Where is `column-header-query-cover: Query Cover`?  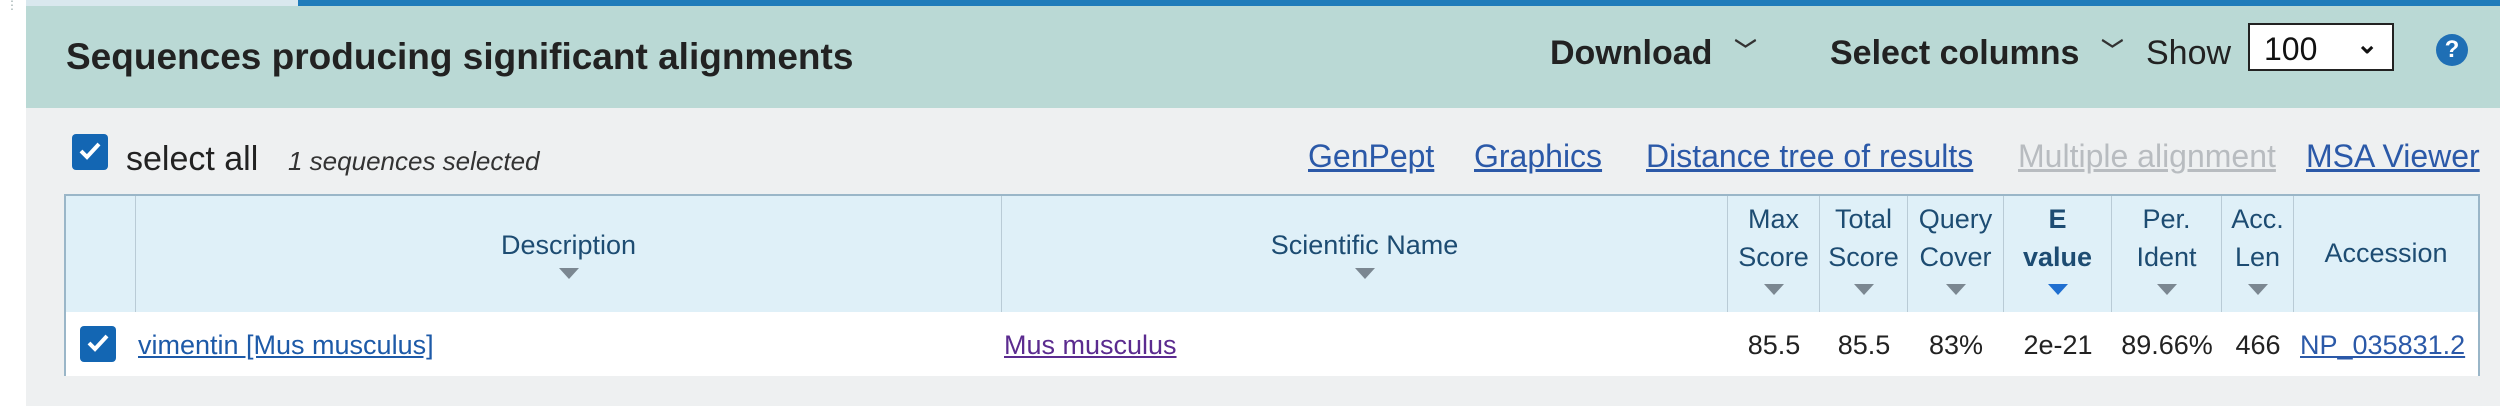 column-header-query-cover: Query Cover is located at coordinates (1956, 254).